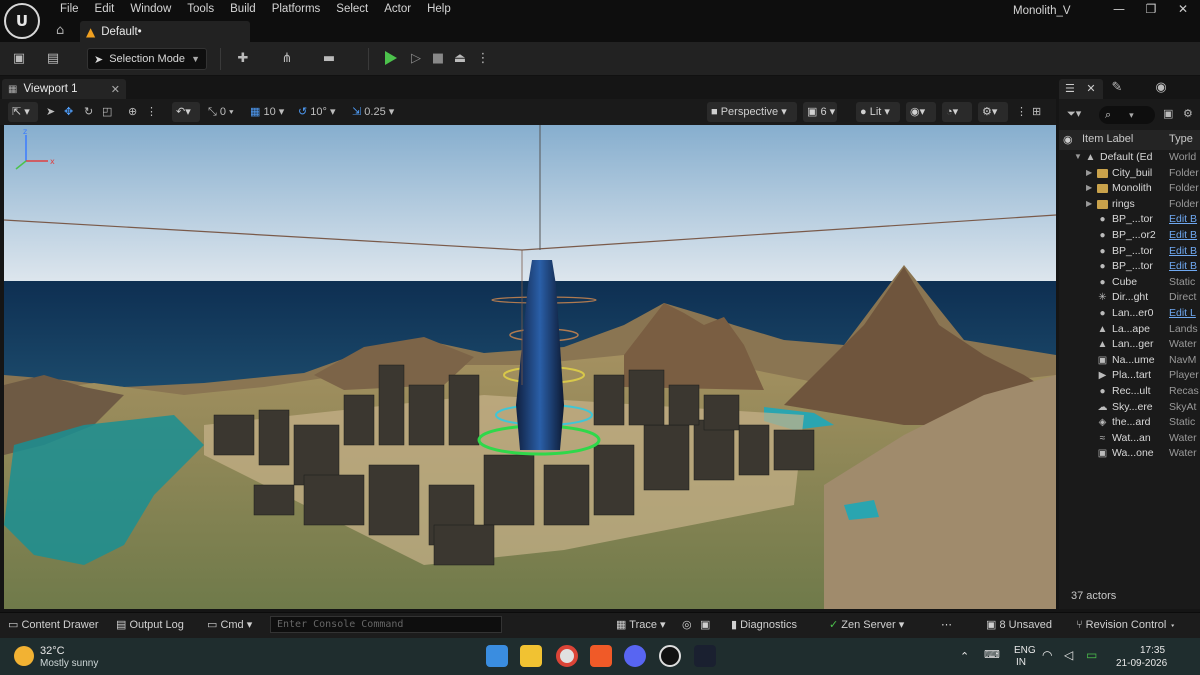 Image resolution: width=1200 pixels, height=675 pixels. Describe the element at coordinates (1019, 625) in the screenshot. I see `unsaved-button: ▣ 8 Unsaved` at that location.